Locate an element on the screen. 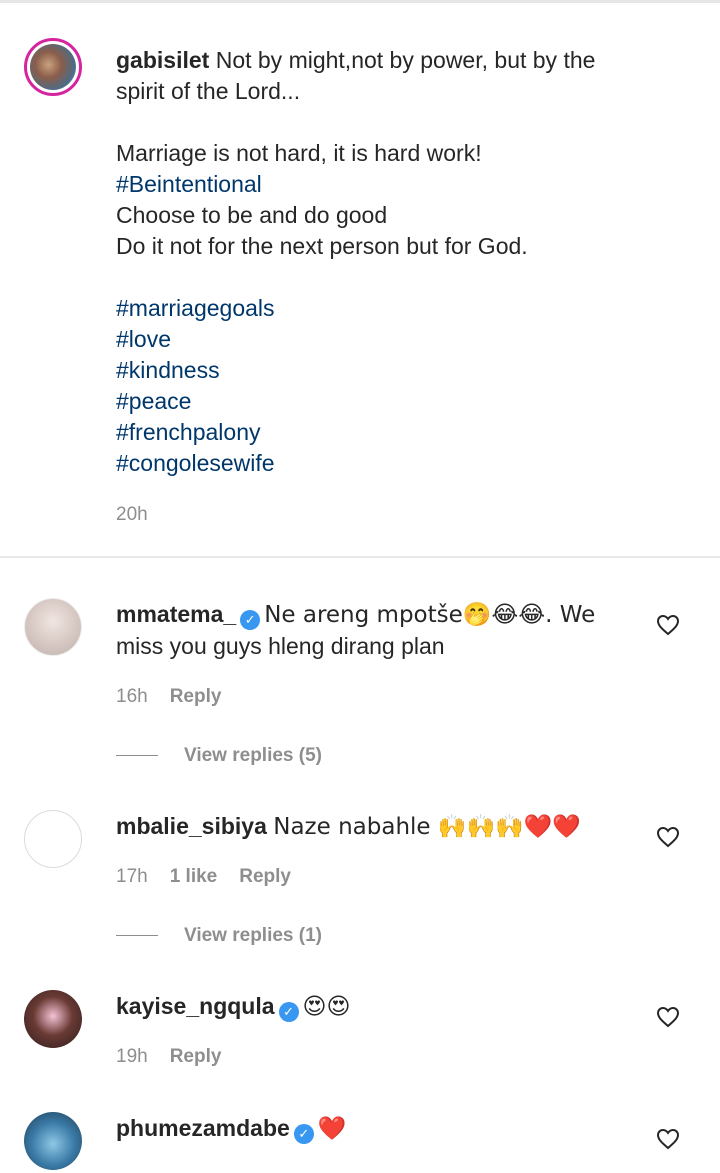 The height and width of the screenshot is (1173, 720). comment-time: 16h is located at coordinates (132, 696).